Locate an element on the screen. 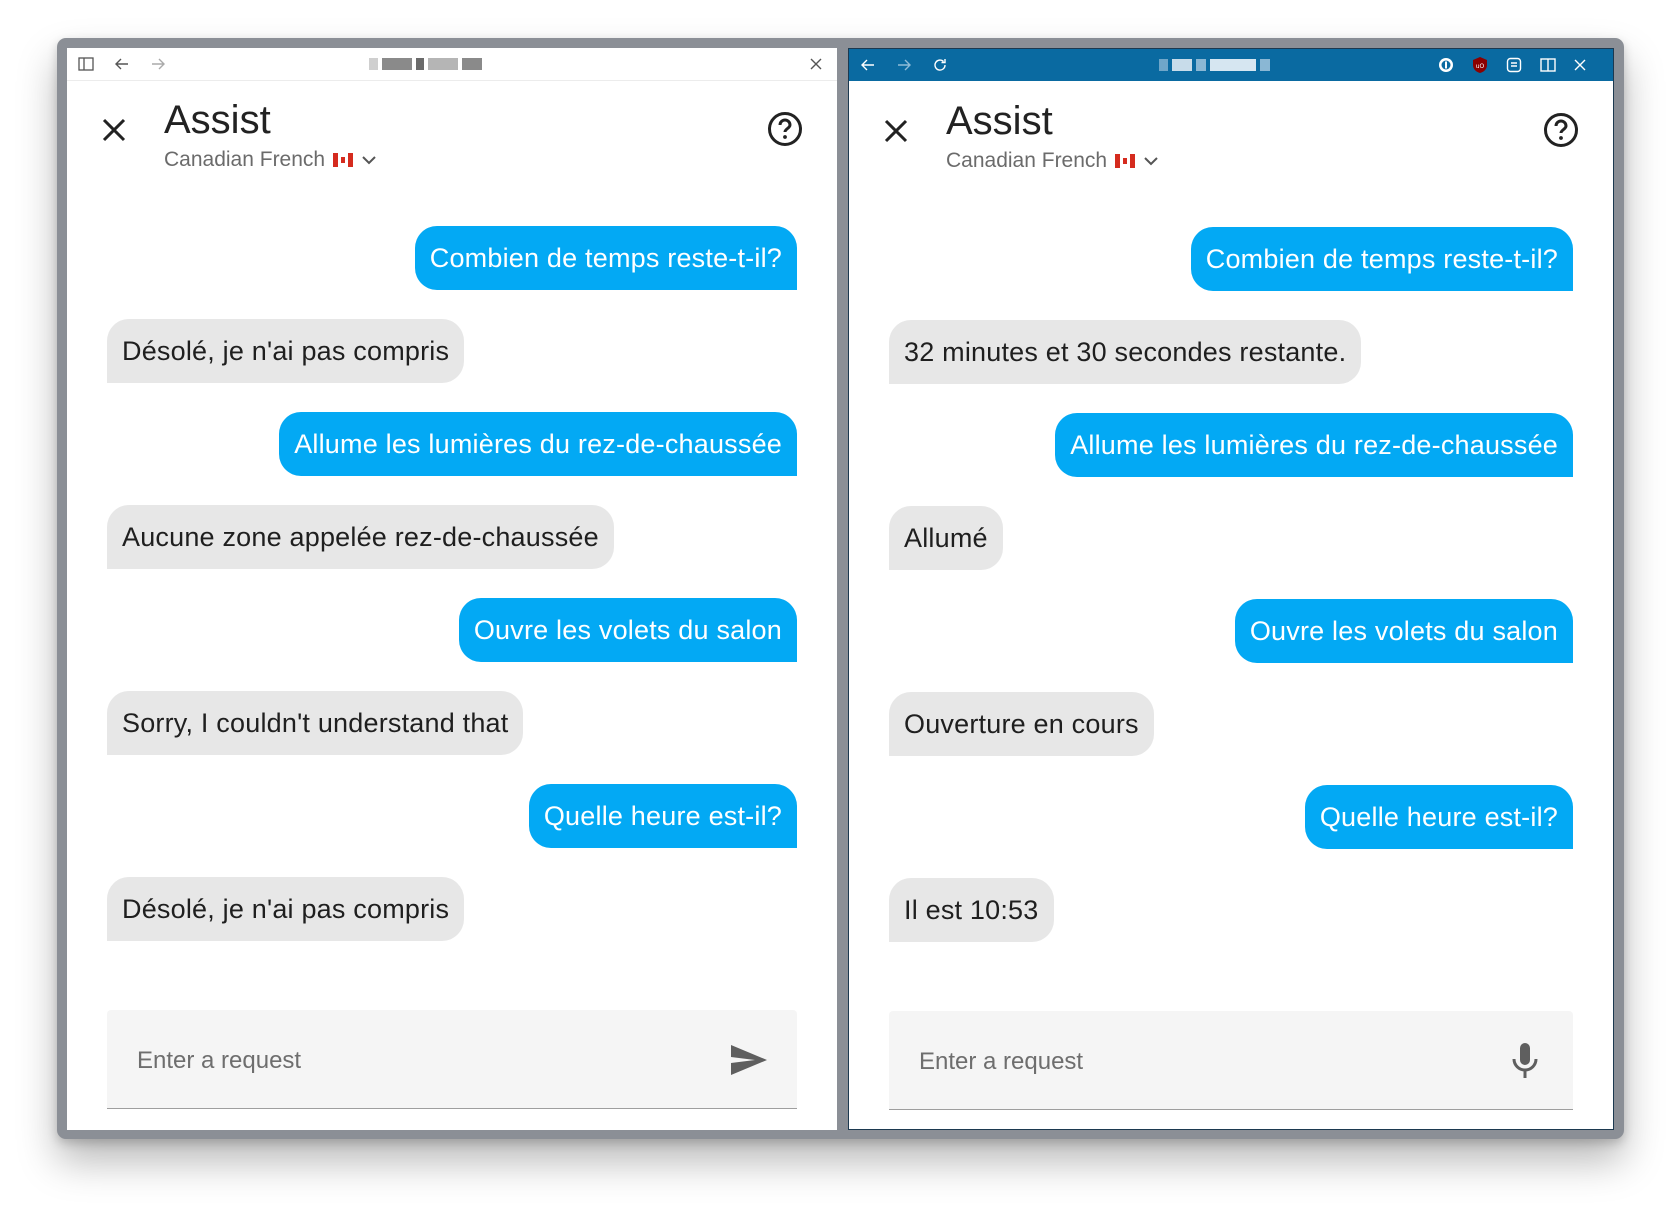 This screenshot has height=1211, width=1679. assistant-bubble: Sorry, I couldn't understand that is located at coordinates (315, 723).